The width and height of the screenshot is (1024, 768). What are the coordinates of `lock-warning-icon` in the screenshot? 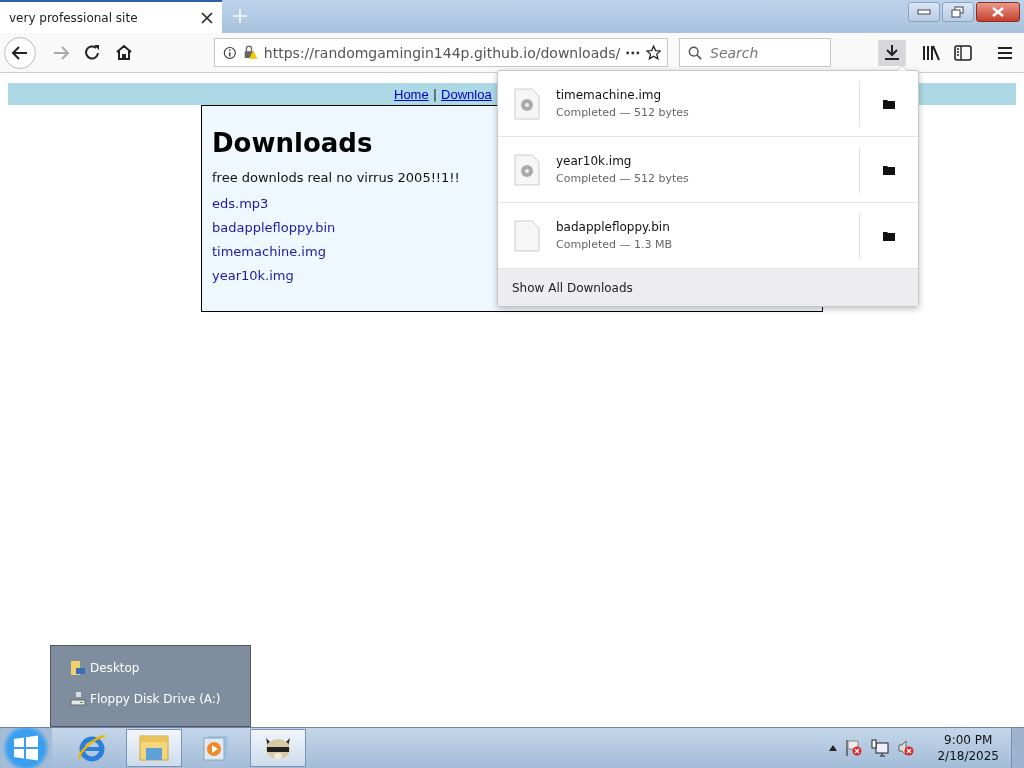 It's located at (250, 52).